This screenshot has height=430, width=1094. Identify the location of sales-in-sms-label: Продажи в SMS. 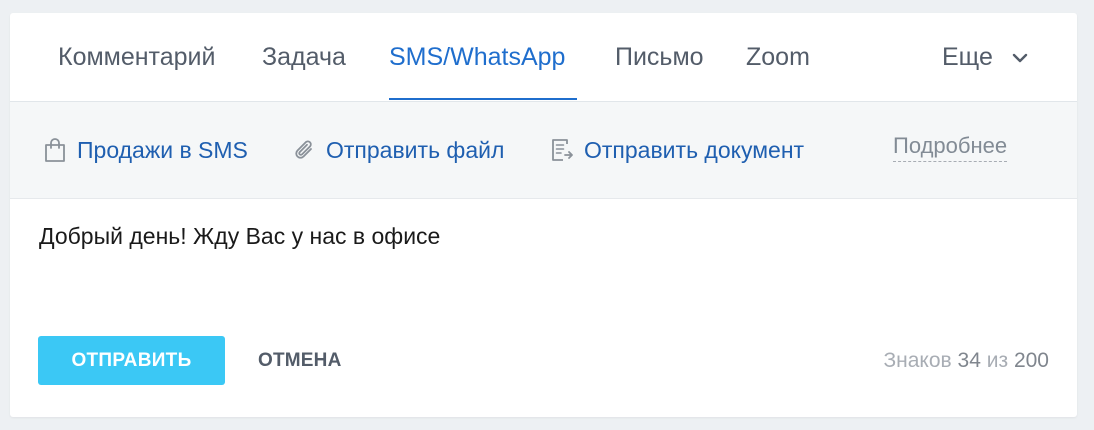
(162, 150).